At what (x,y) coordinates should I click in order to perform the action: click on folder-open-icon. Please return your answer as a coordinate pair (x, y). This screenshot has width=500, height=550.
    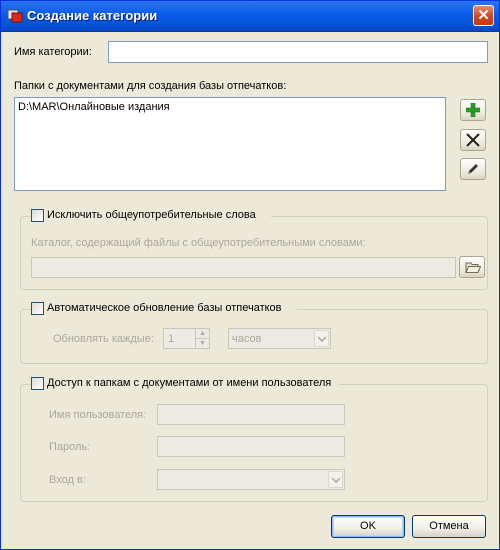
    Looking at the image, I should click on (473, 267).